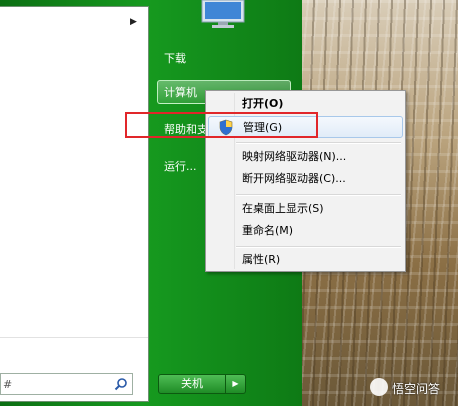 This screenshot has width=458, height=406. What do you see at coordinates (416, 389) in the screenshot?
I see `watermark-text: 悟空问答` at bounding box center [416, 389].